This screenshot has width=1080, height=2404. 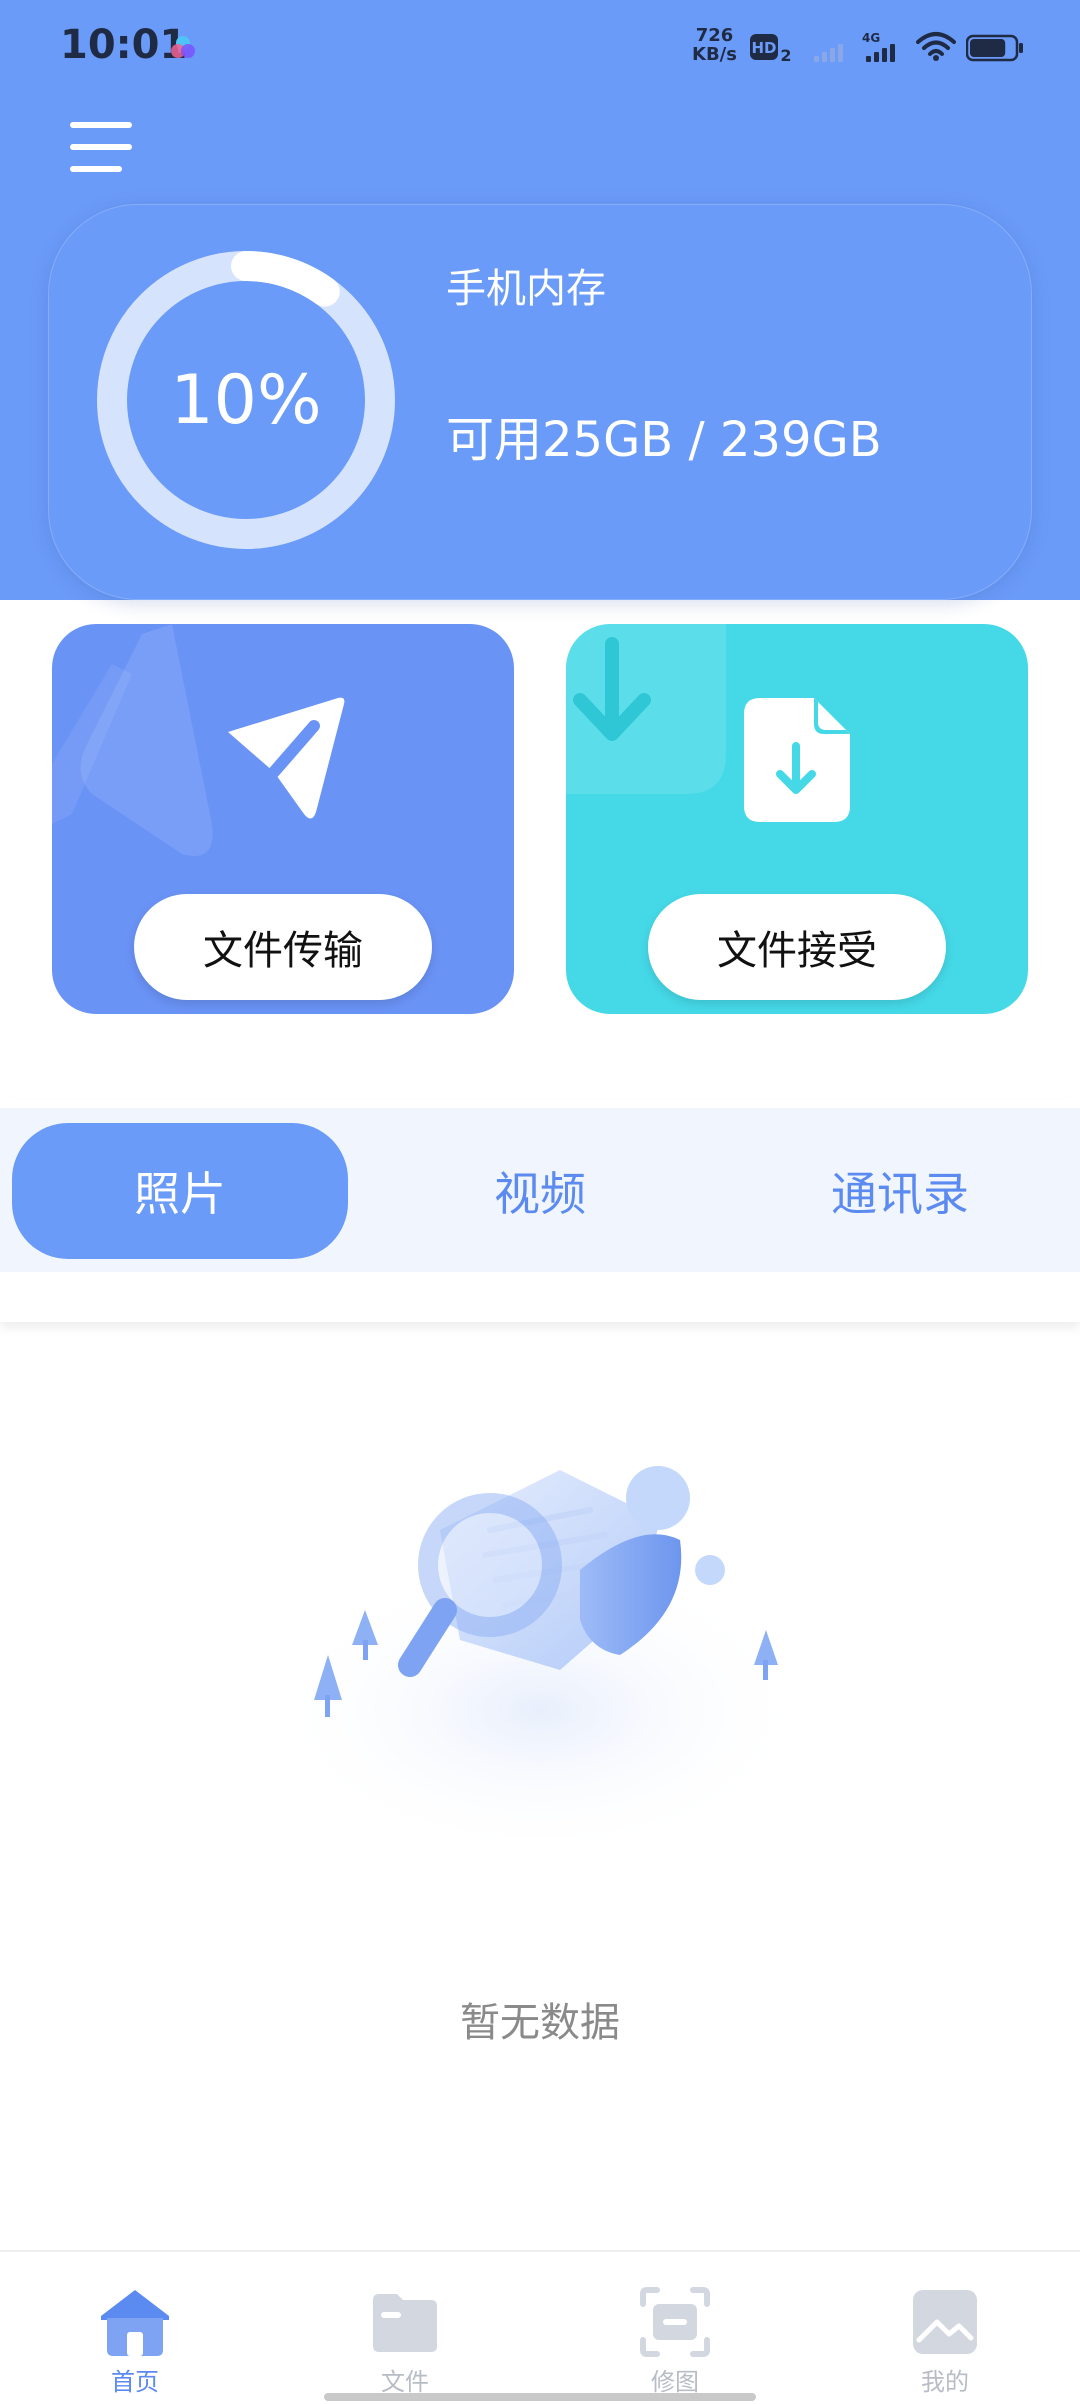 I want to click on image-icon, so click(x=945, y=2322).